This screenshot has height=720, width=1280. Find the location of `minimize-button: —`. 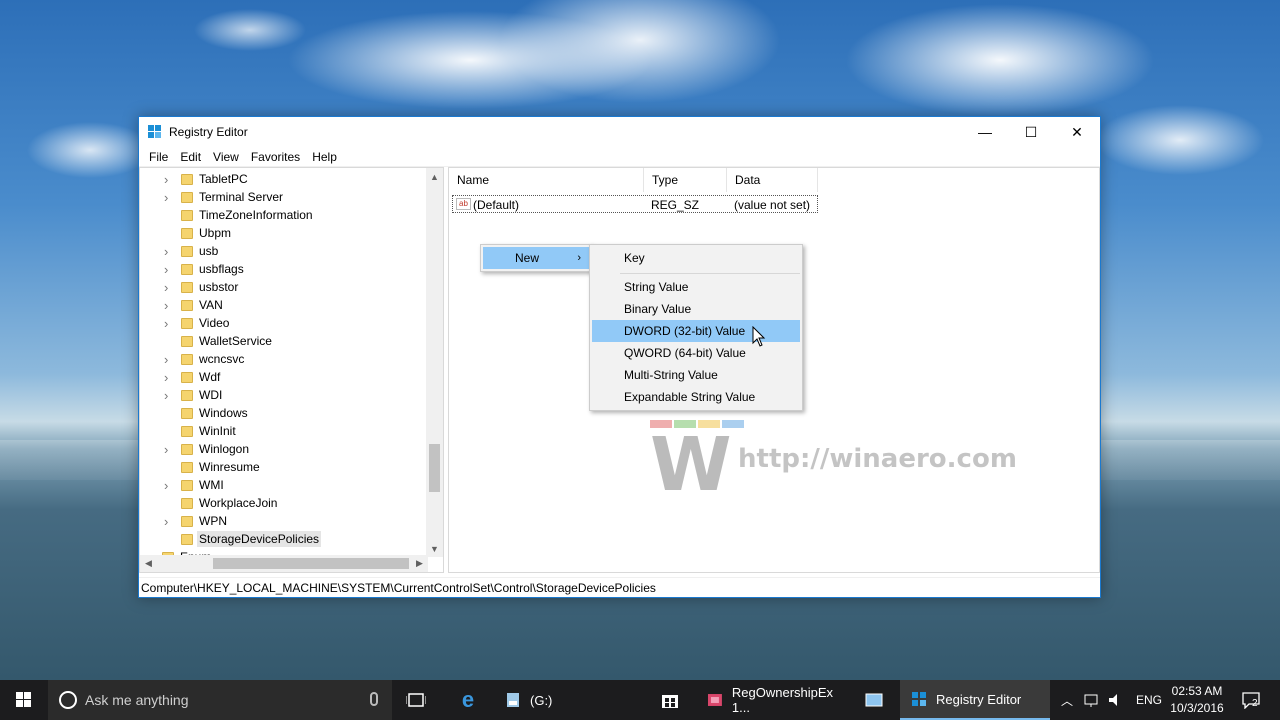

minimize-button: — is located at coordinates (985, 132).